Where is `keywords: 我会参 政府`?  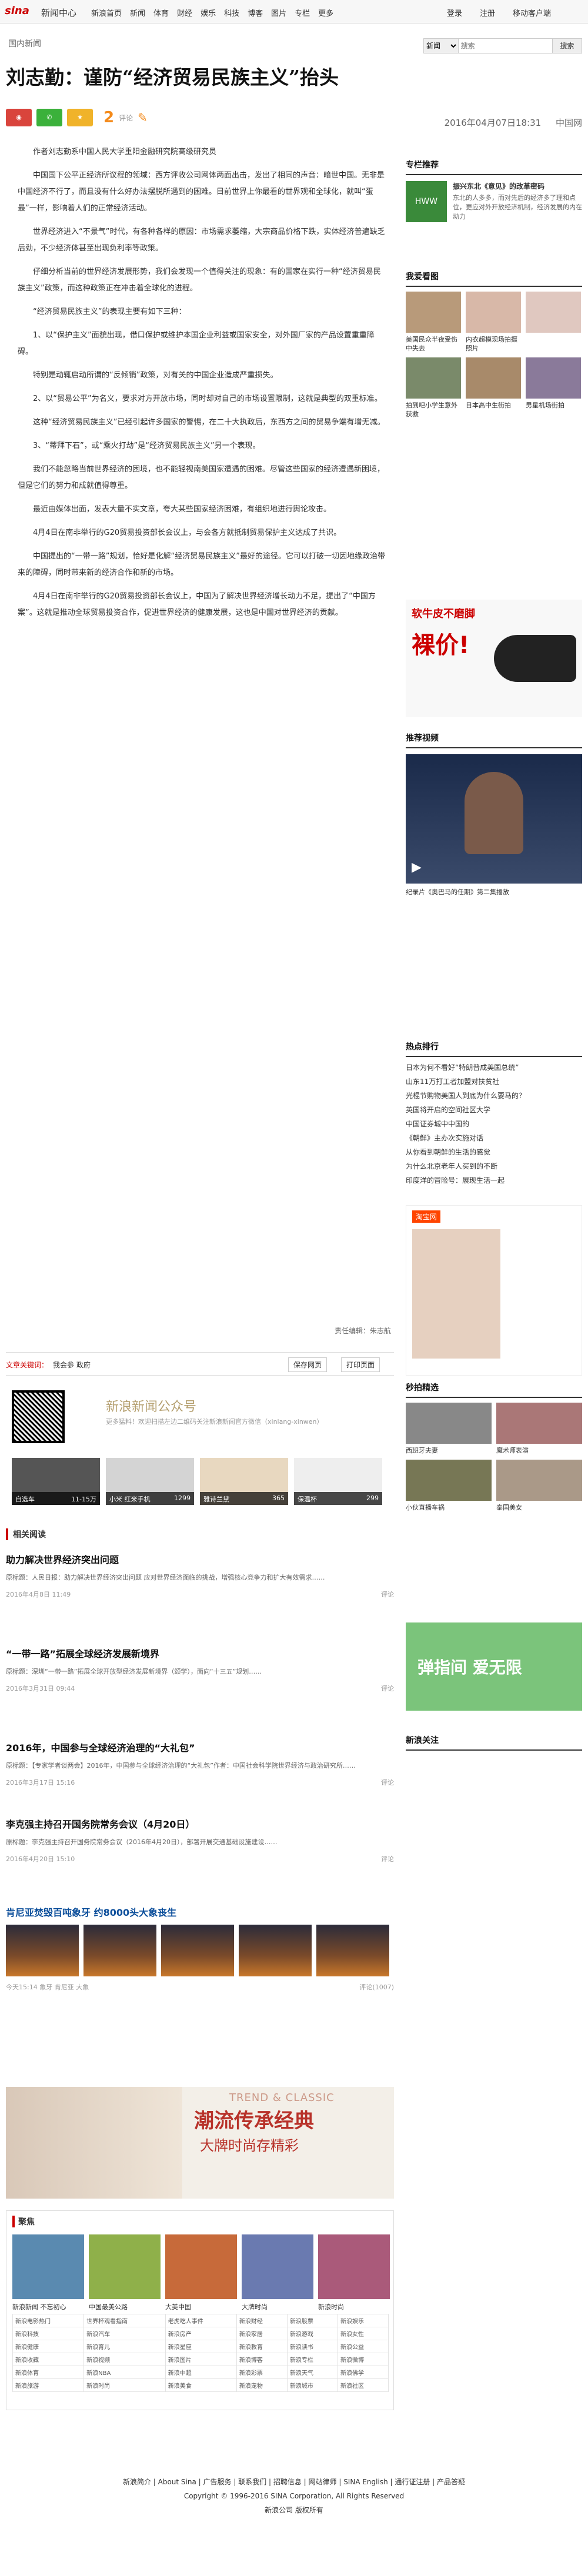
keywords: 我会参 政府 is located at coordinates (72, 1365).